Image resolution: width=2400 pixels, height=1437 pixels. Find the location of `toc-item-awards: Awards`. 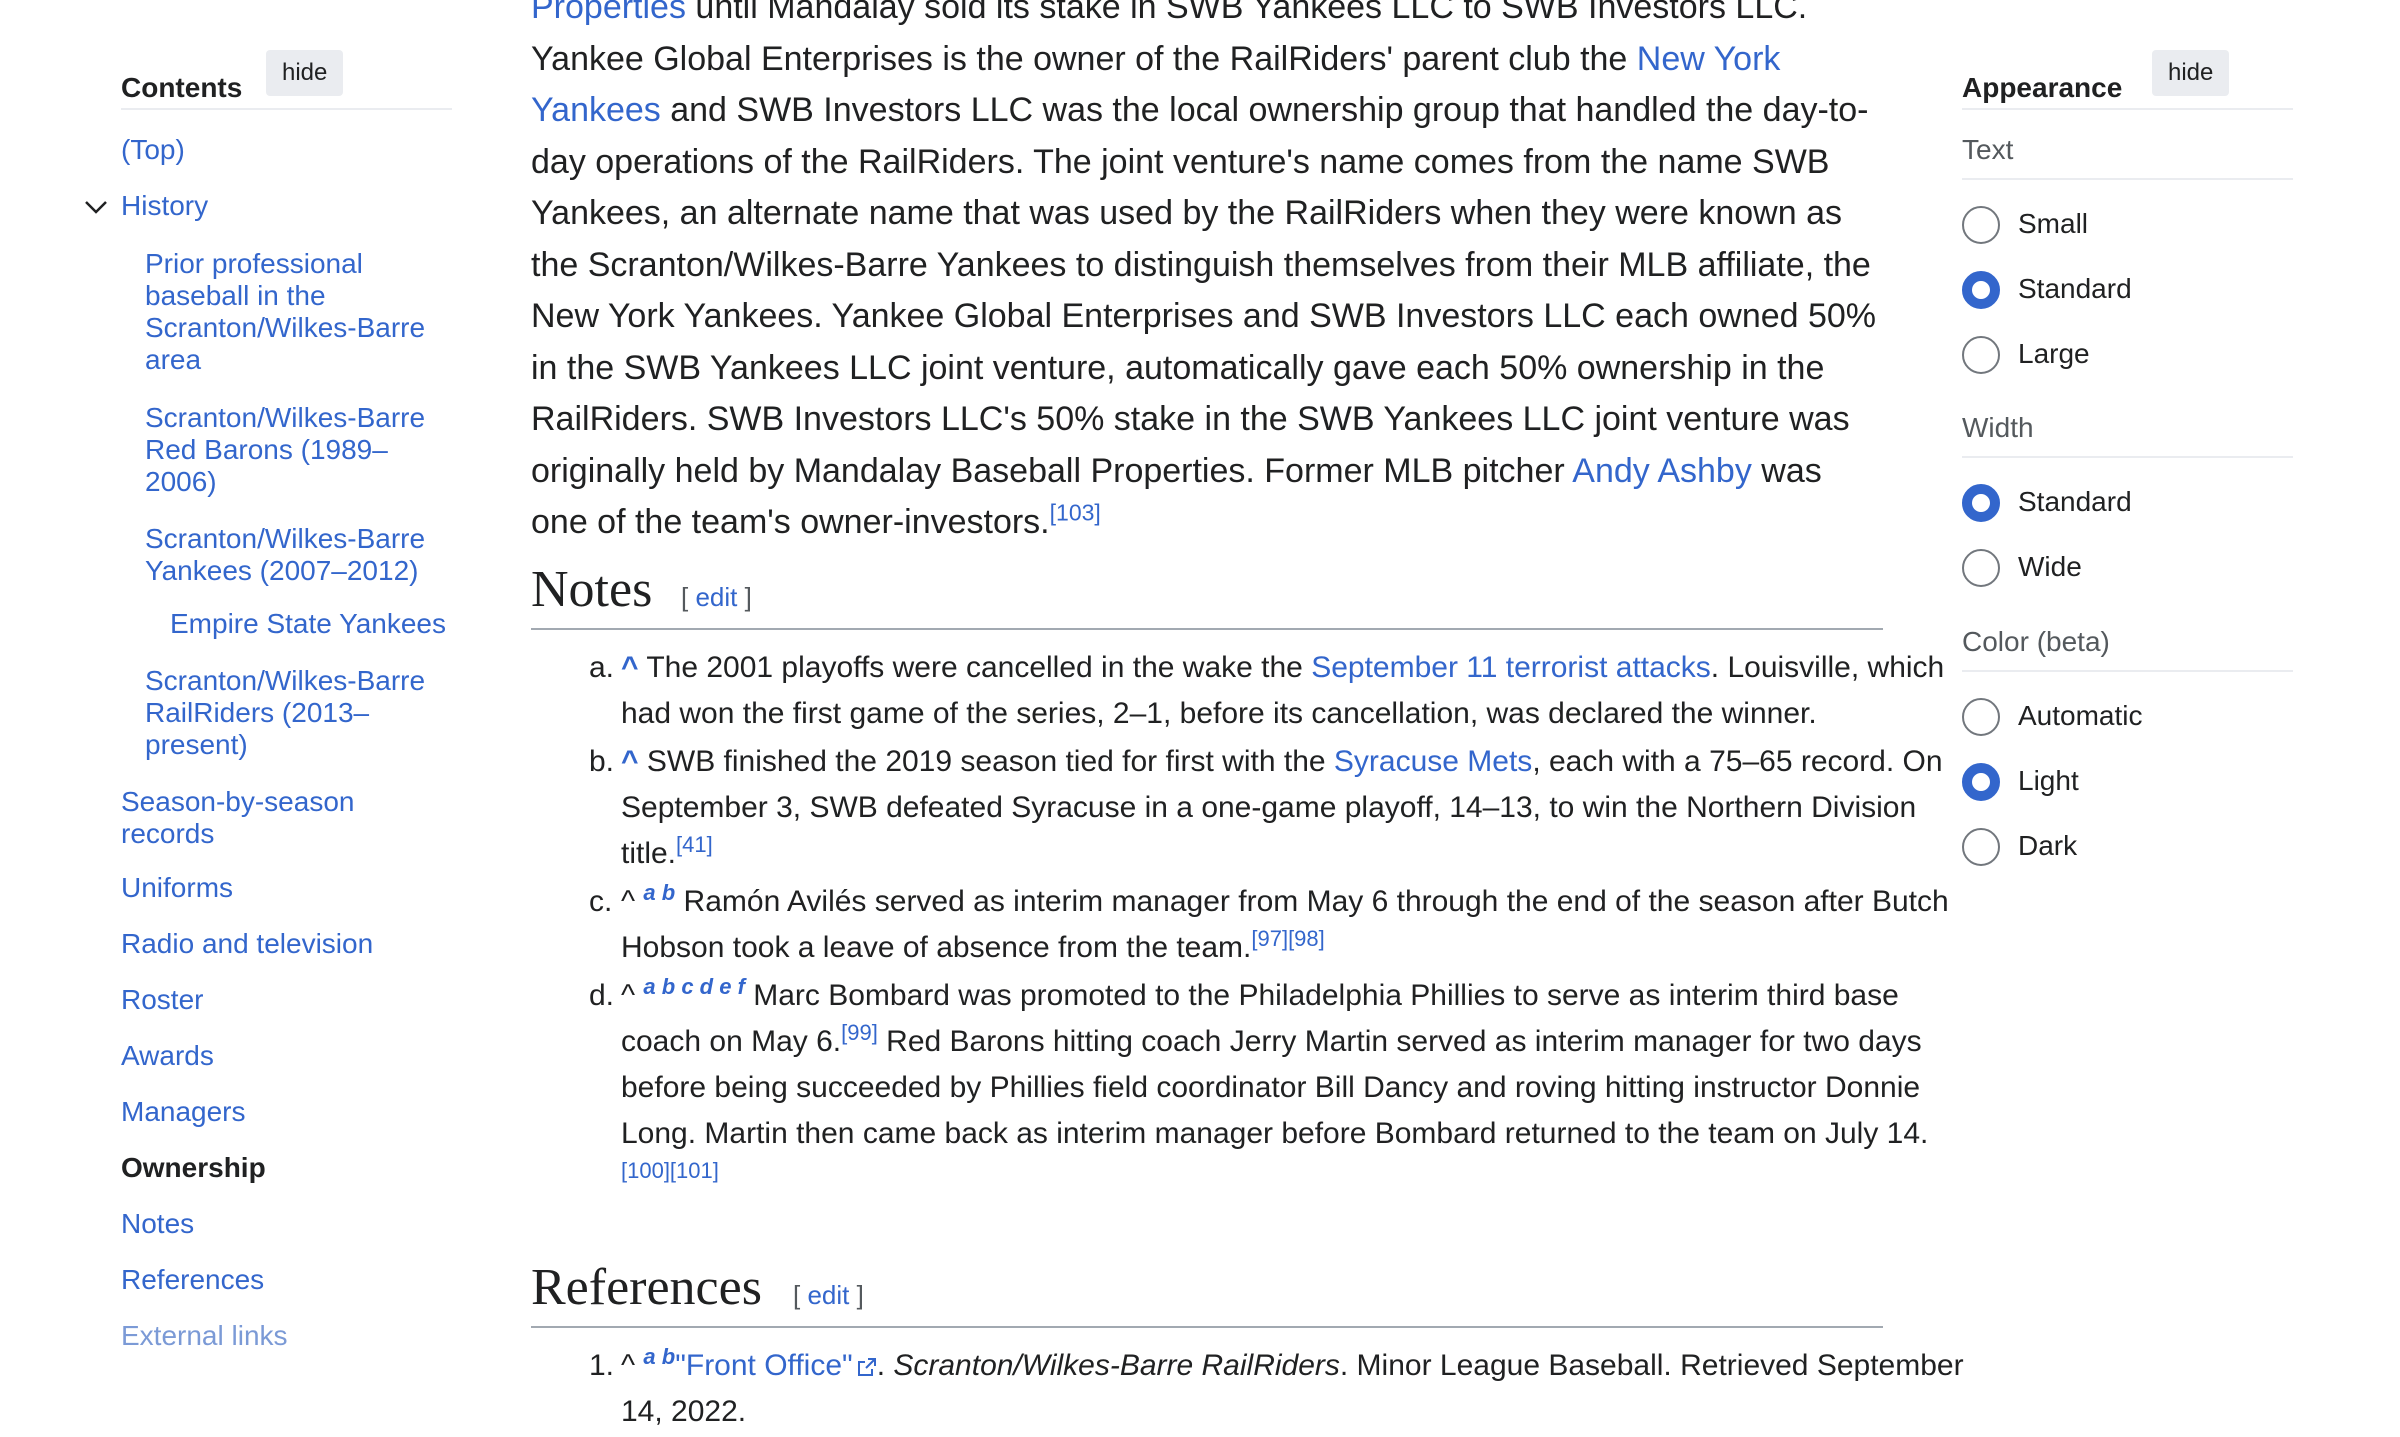

toc-item-awards: Awards is located at coordinates (167, 1056).